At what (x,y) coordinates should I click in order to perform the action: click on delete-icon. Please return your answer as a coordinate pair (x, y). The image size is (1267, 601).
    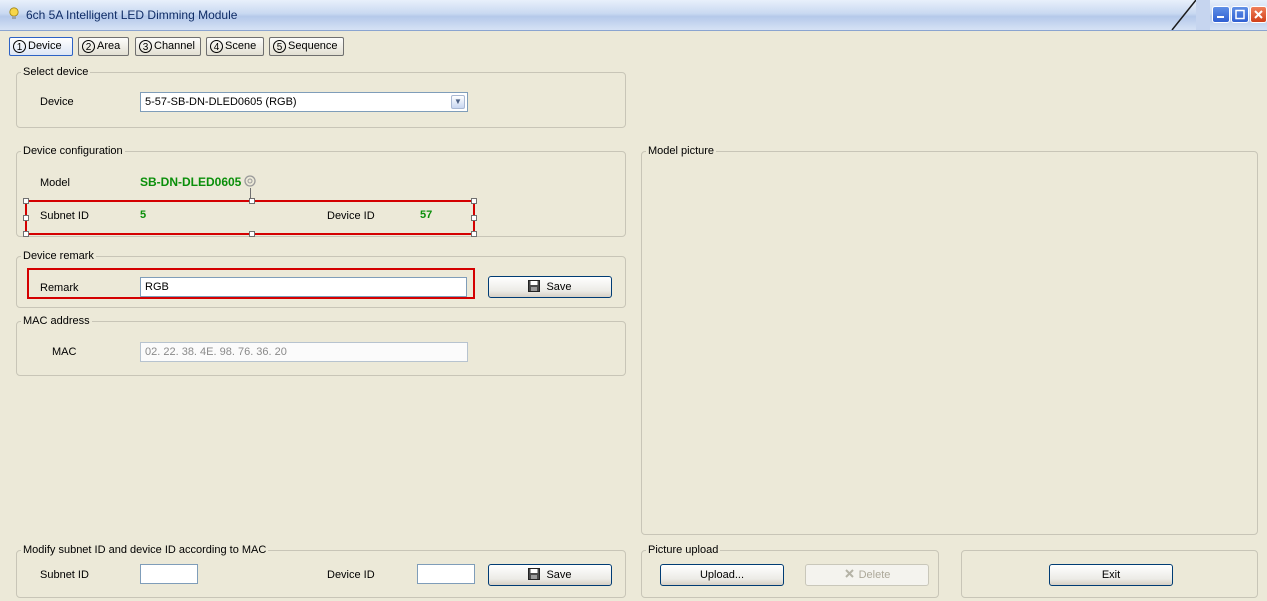
    Looking at the image, I should click on (849, 573).